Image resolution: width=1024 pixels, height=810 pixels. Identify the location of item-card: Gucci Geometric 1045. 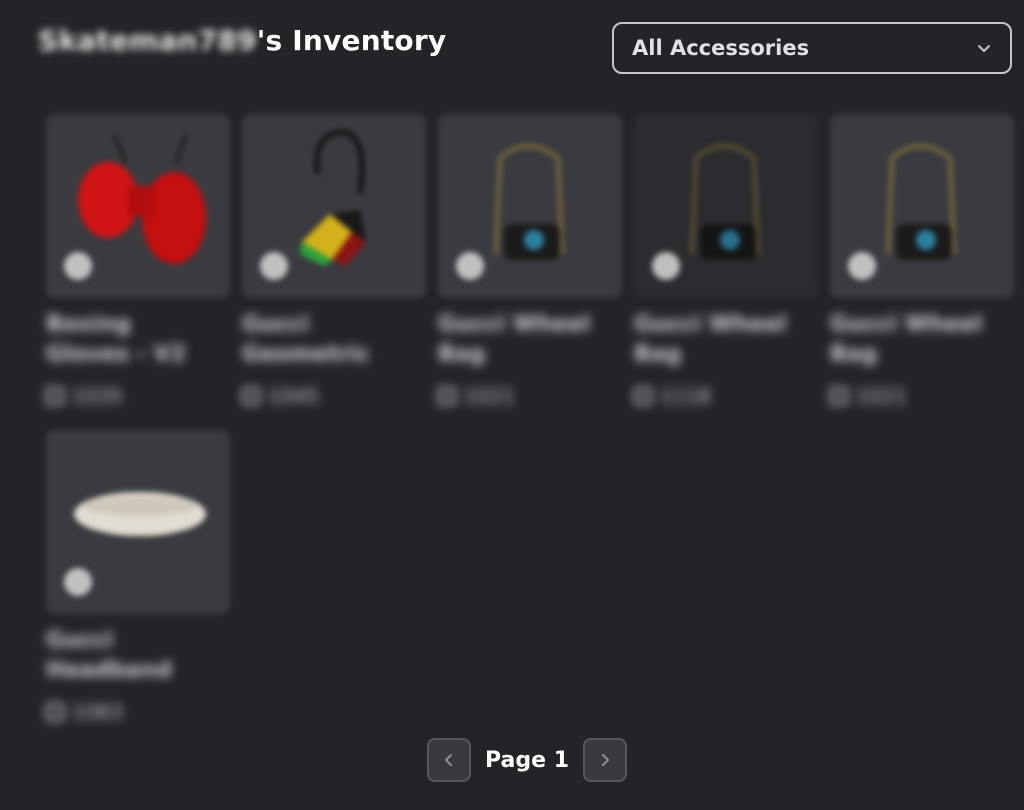
(334, 261).